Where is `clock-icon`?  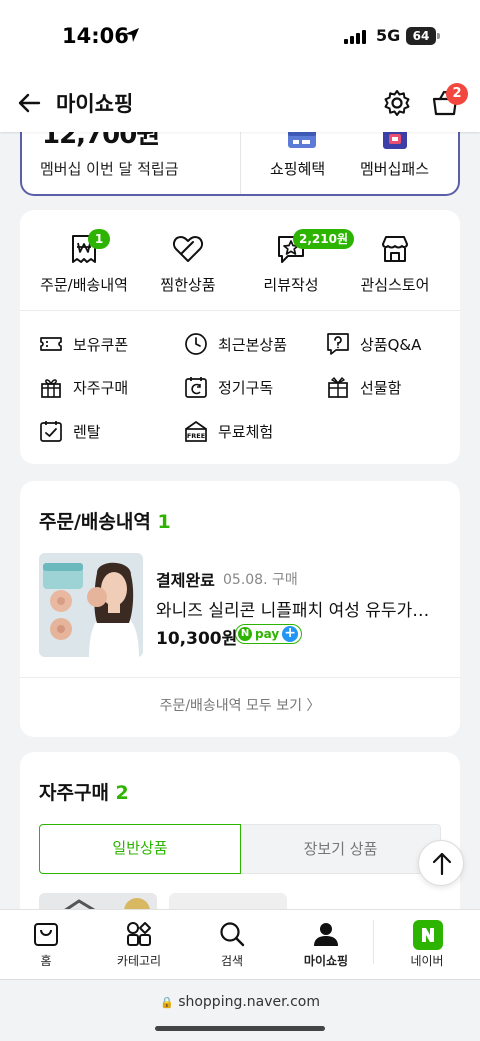 clock-icon is located at coordinates (196, 344).